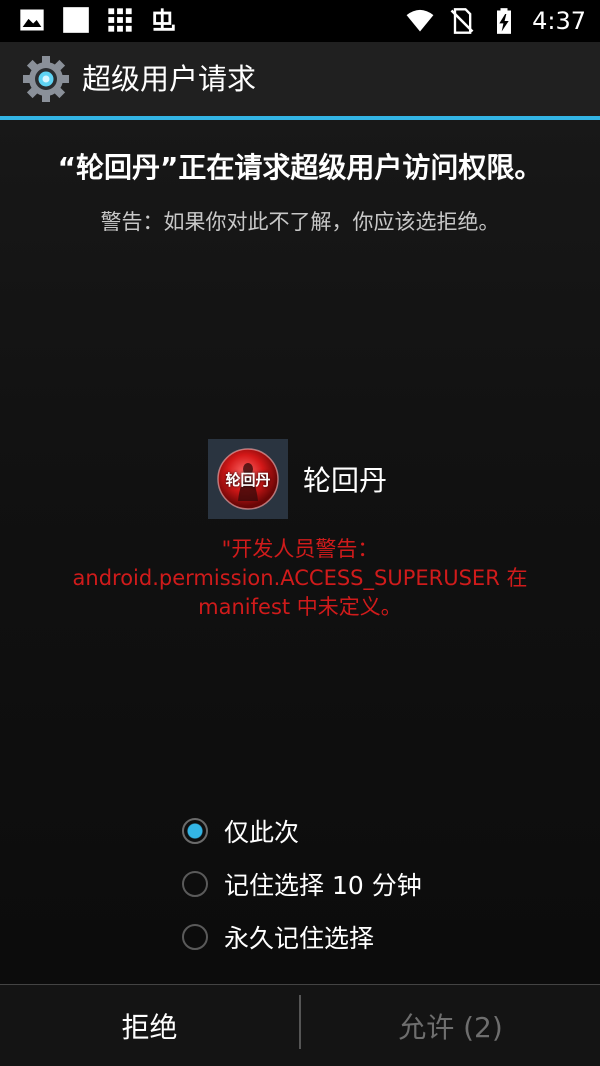 Image resolution: width=600 pixels, height=1066 pixels. I want to click on deny-button: 拒绝, so click(149, 1025).